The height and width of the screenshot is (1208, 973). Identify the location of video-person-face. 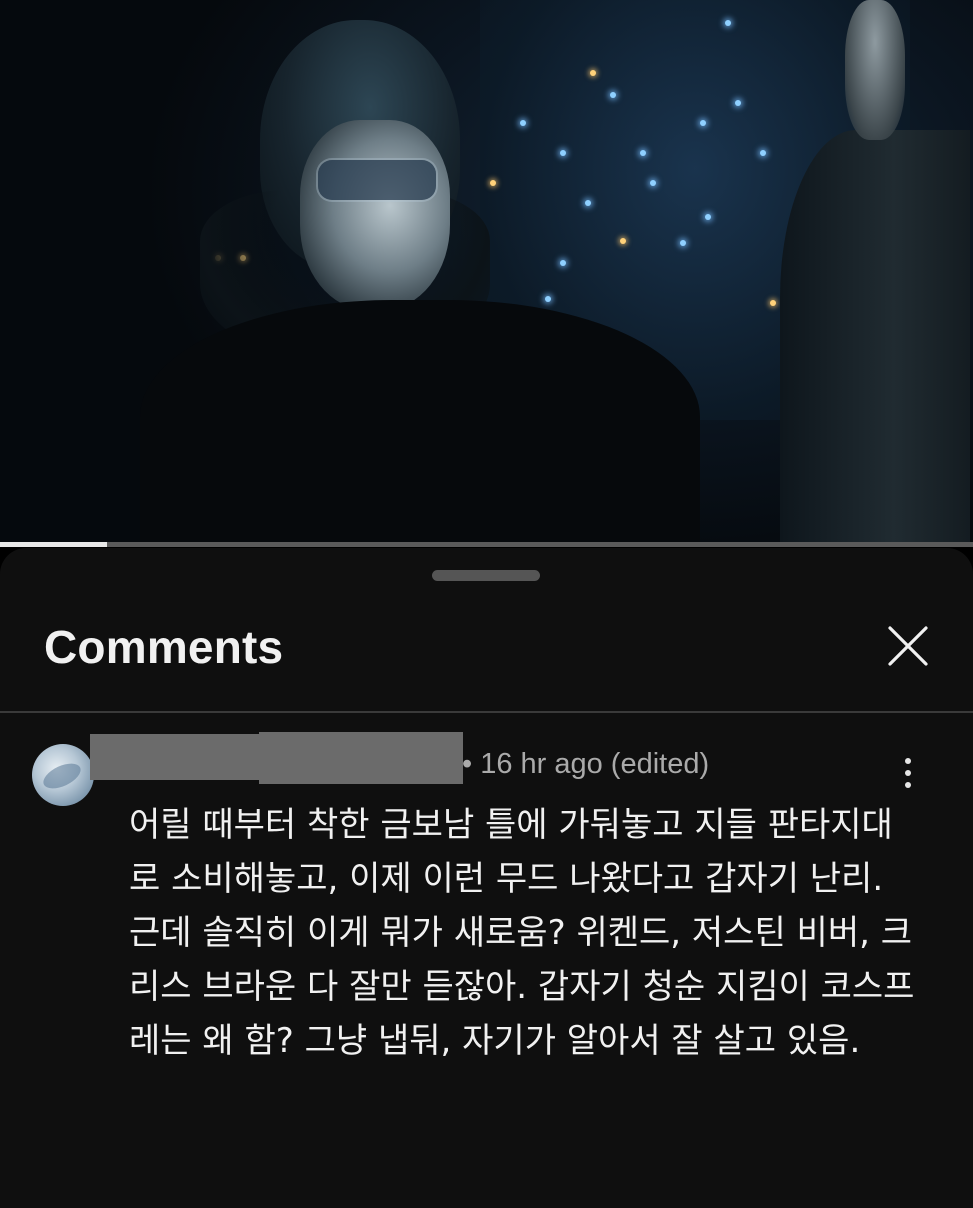
(375, 215).